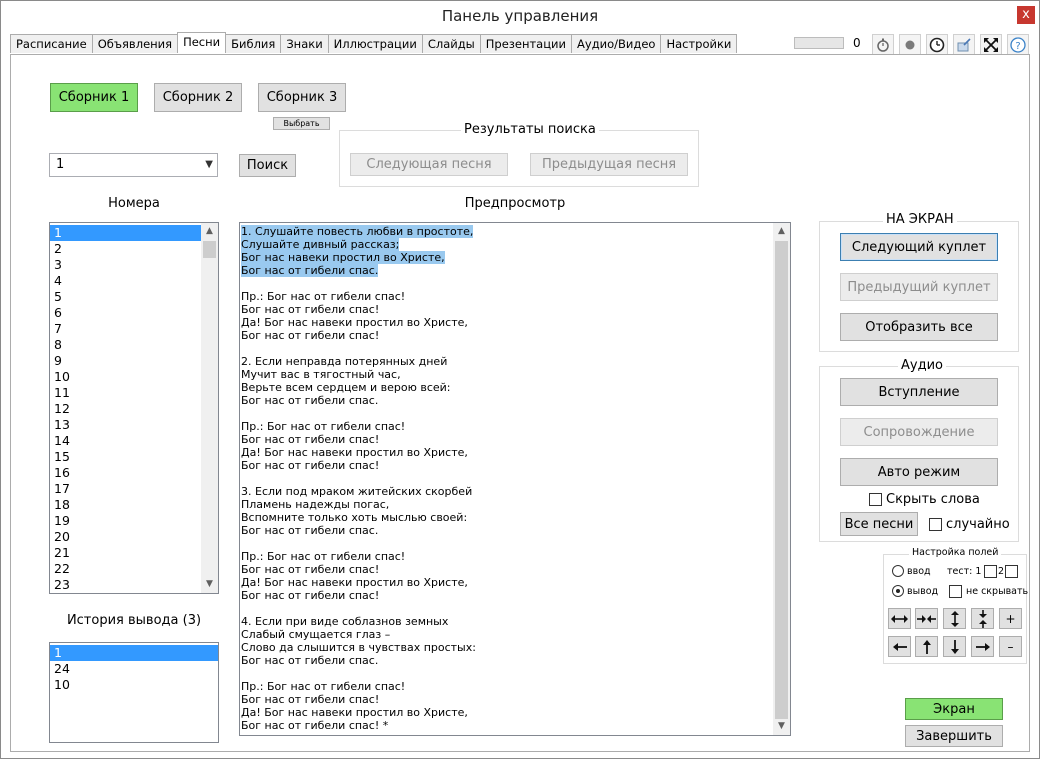 The height and width of the screenshot is (759, 1040). What do you see at coordinates (911, 571) in the screenshot?
I see `input-radio: ввод` at bounding box center [911, 571].